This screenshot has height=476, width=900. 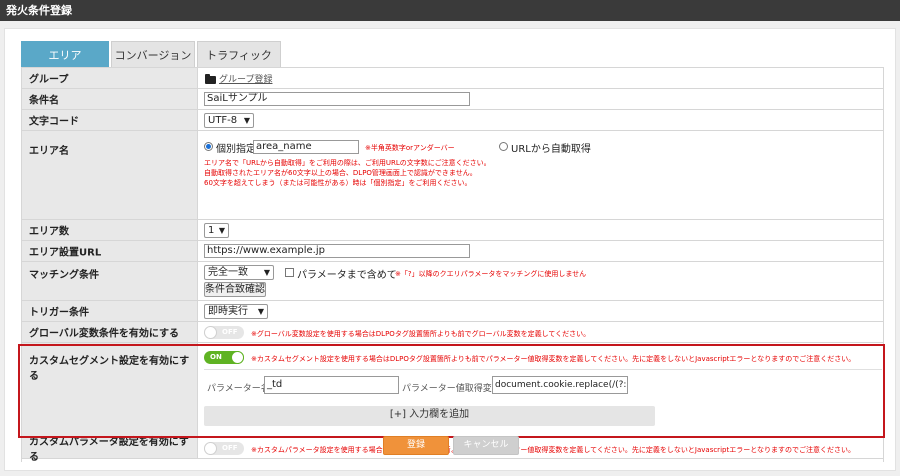 I want to click on tab-area: エリア, so click(x=65, y=54).